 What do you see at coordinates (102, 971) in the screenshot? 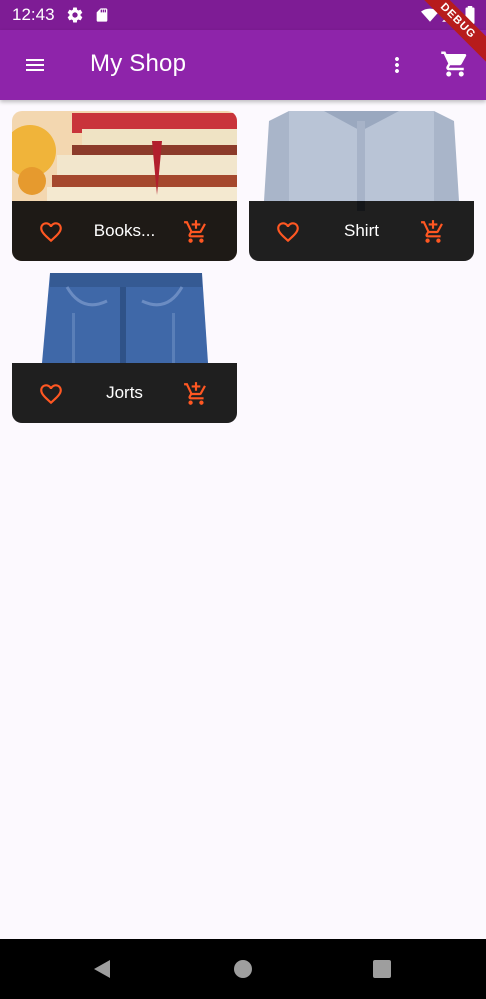
I see `nav-back-icon` at bounding box center [102, 971].